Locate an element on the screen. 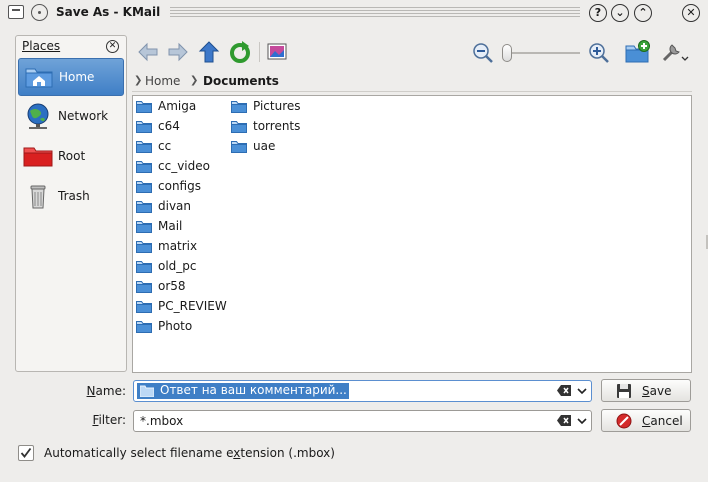  zoom-slider-track is located at coordinates (542, 53).